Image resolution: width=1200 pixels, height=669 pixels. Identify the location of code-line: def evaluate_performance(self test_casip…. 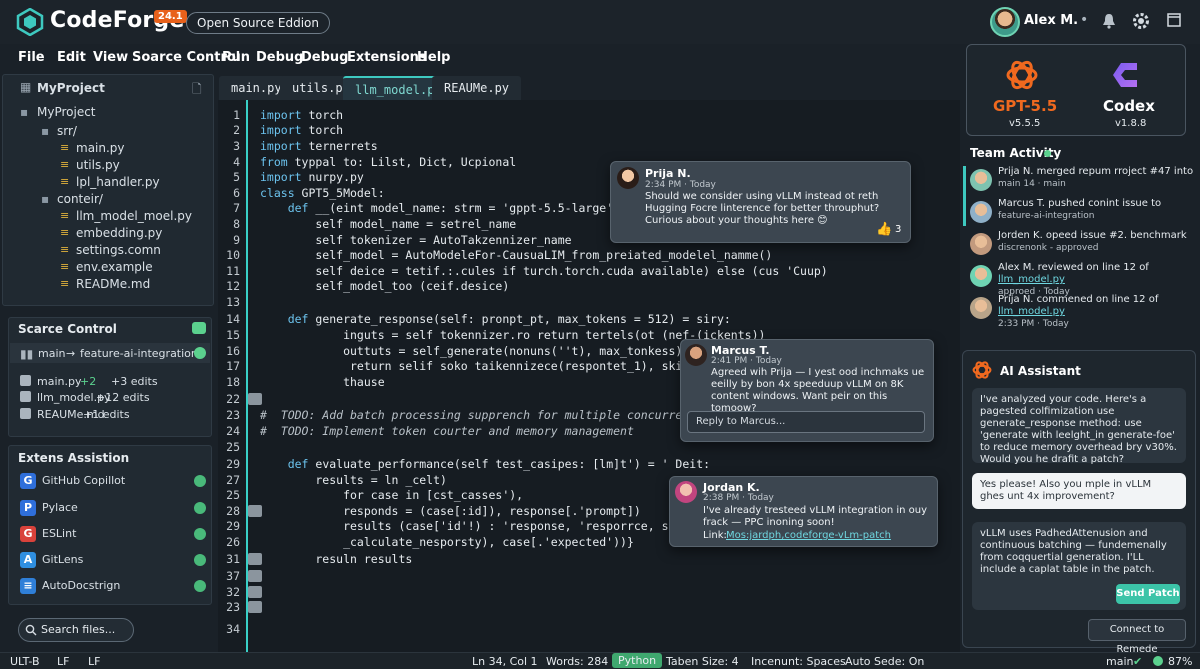
(485, 464).